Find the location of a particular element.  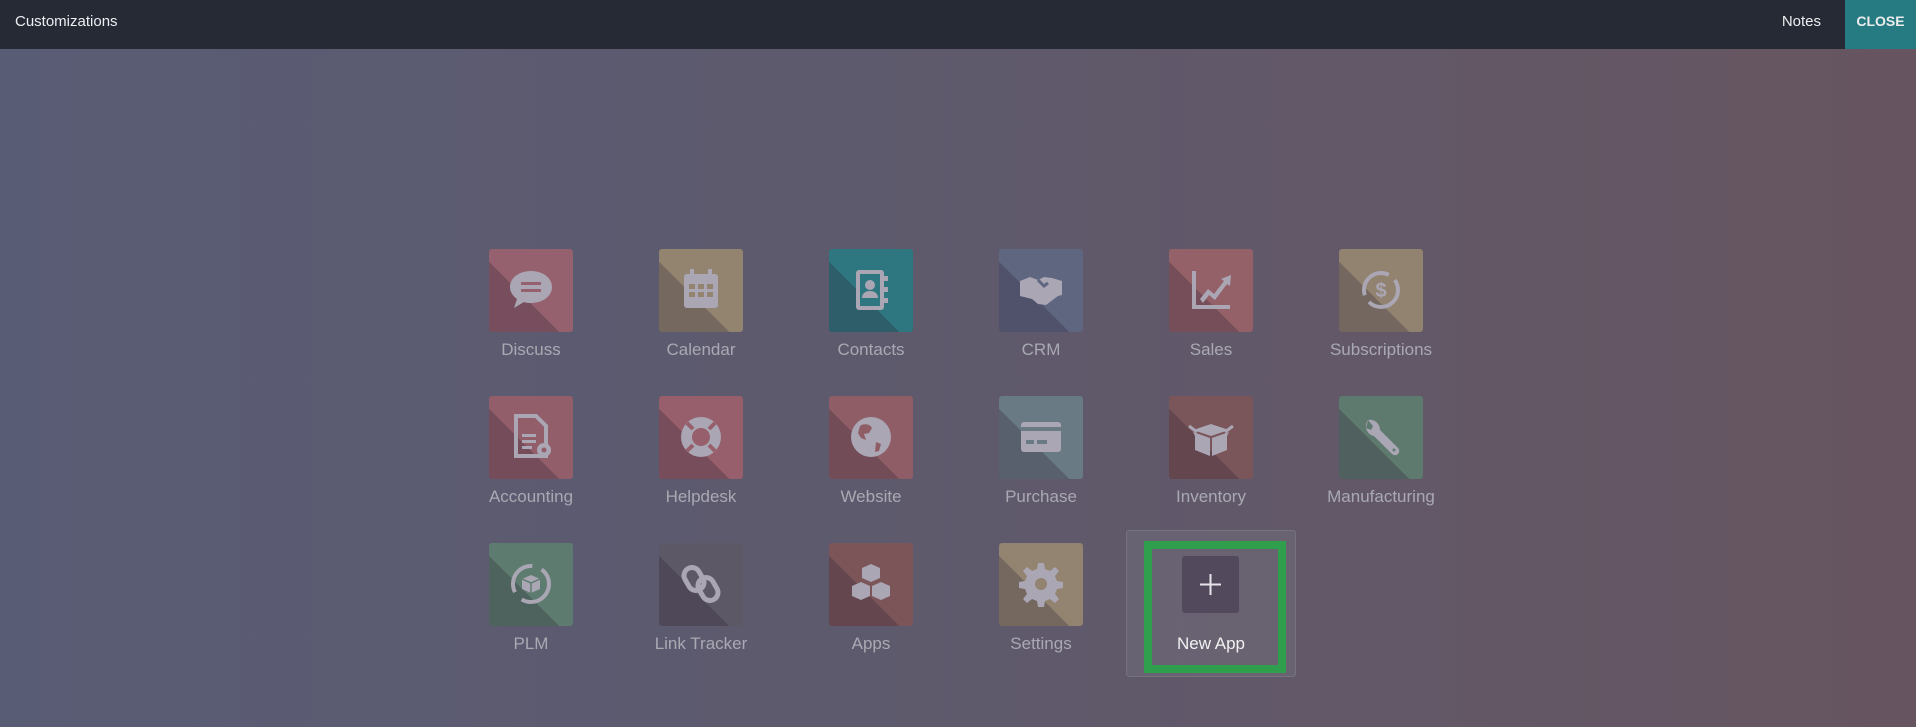

app-accounting: Accounting is located at coordinates (531, 469).